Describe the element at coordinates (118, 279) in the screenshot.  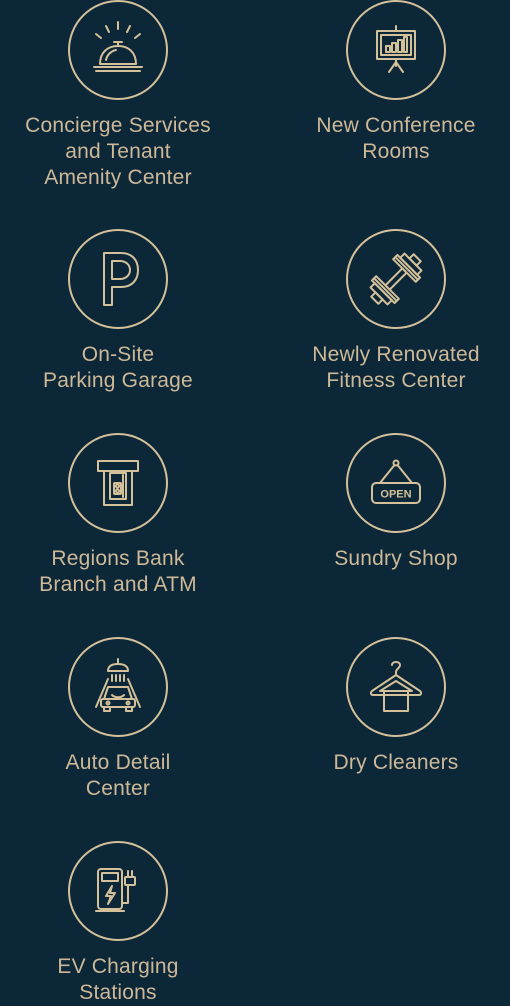
I see `parking-icon` at that location.